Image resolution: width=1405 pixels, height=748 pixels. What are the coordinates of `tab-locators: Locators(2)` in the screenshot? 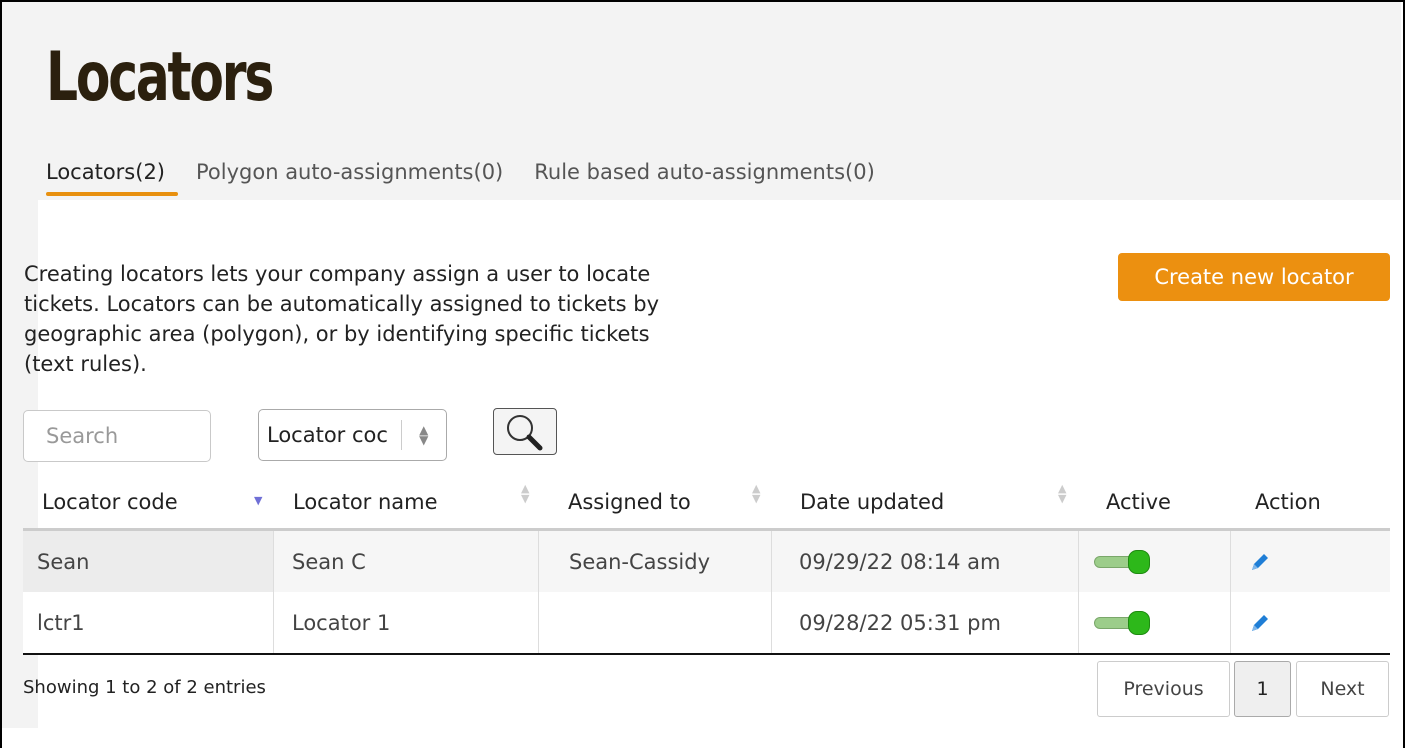 It's located at (105, 172).